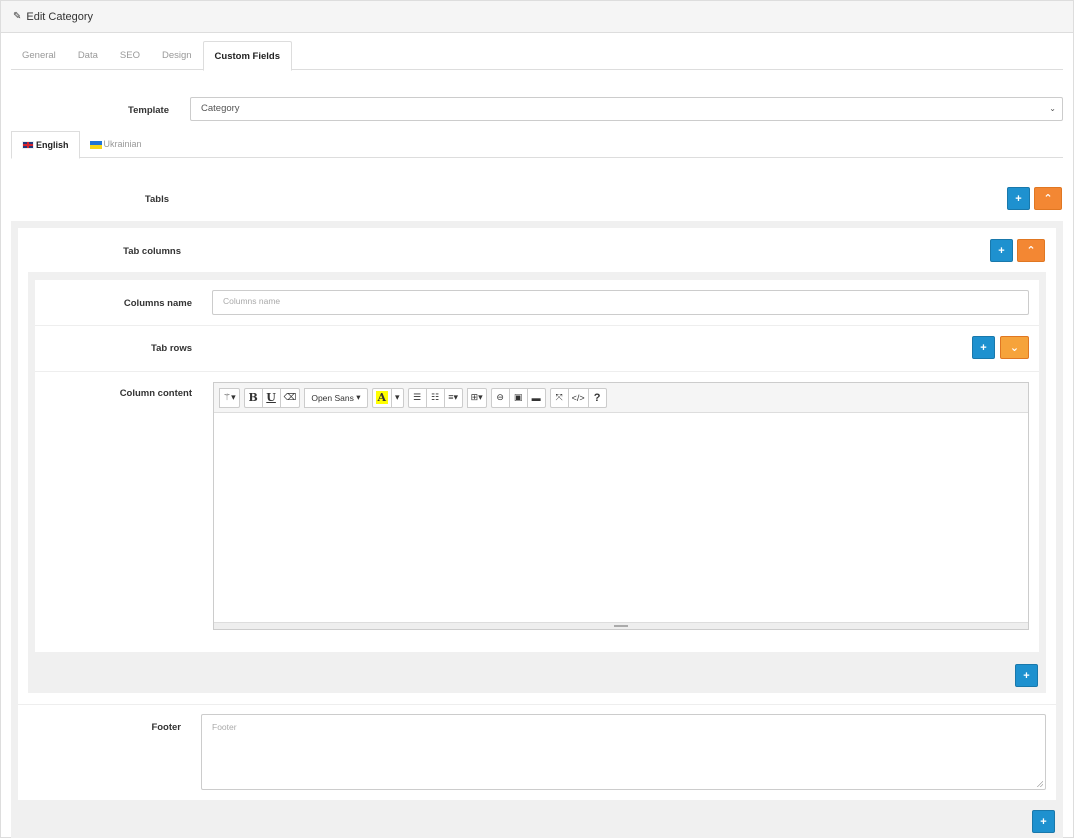 This screenshot has width=1082, height=838. I want to click on ua-flag-icon, so click(95, 144).